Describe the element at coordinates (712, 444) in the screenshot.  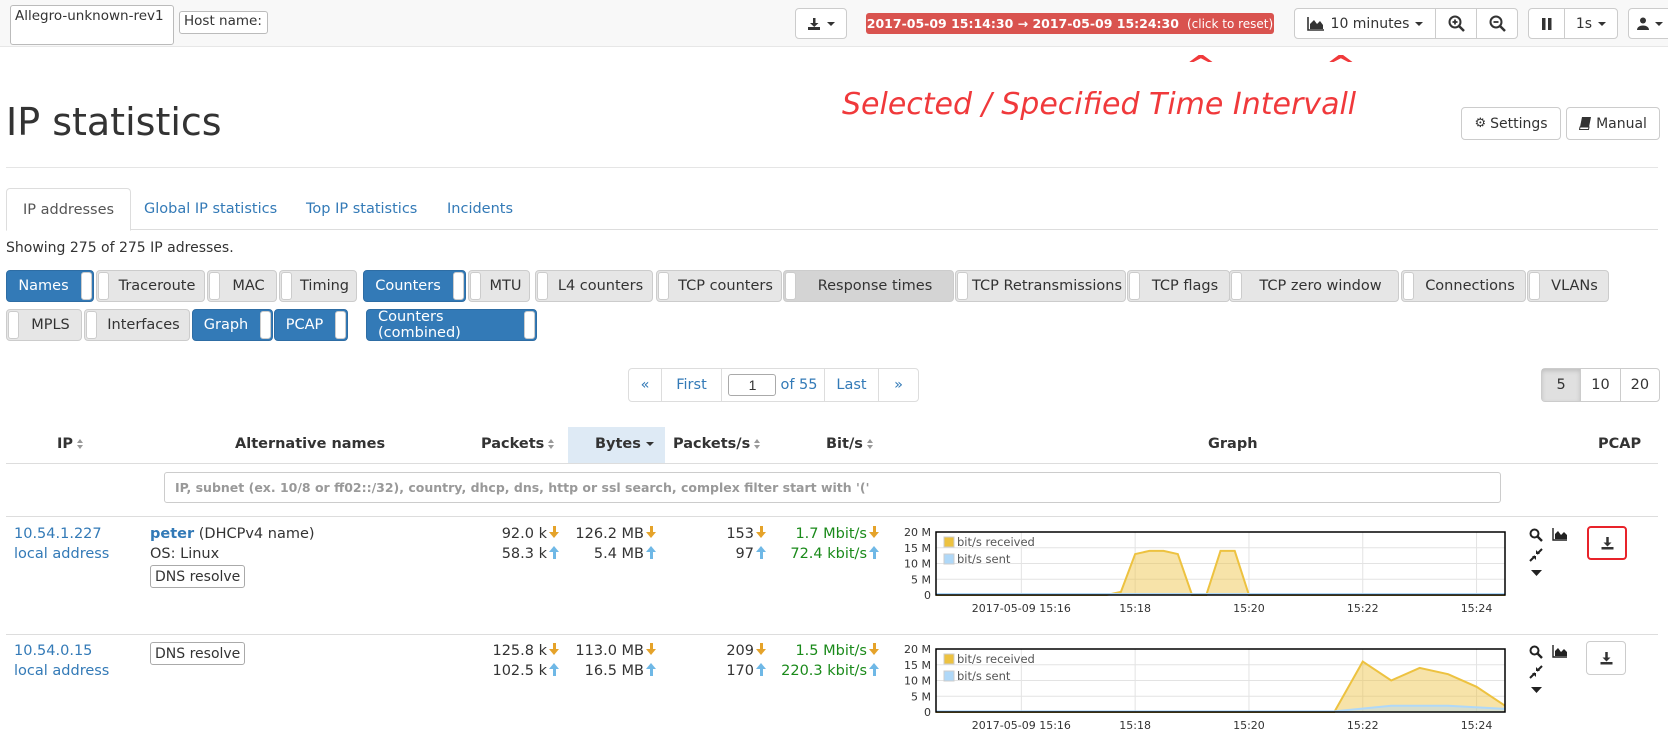
I see `column-header-label: Packets/s` at that location.